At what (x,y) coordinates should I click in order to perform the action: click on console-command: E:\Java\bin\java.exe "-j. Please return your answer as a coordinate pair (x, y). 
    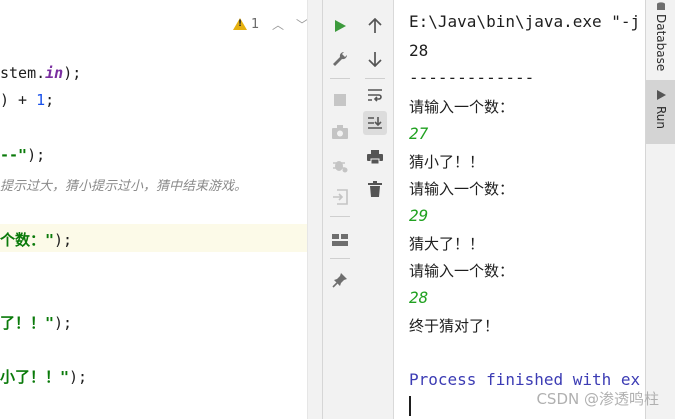
    Looking at the image, I should click on (525, 21).